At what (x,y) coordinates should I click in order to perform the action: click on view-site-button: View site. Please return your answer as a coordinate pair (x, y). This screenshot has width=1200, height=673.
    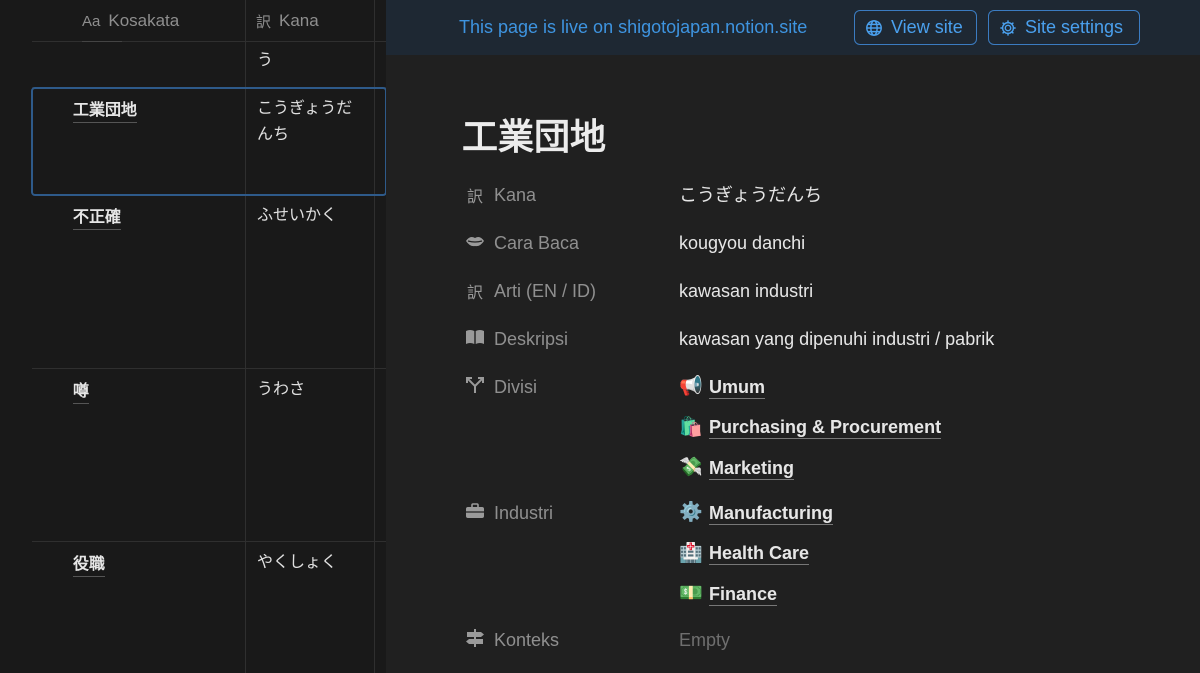
    Looking at the image, I should click on (915, 27).